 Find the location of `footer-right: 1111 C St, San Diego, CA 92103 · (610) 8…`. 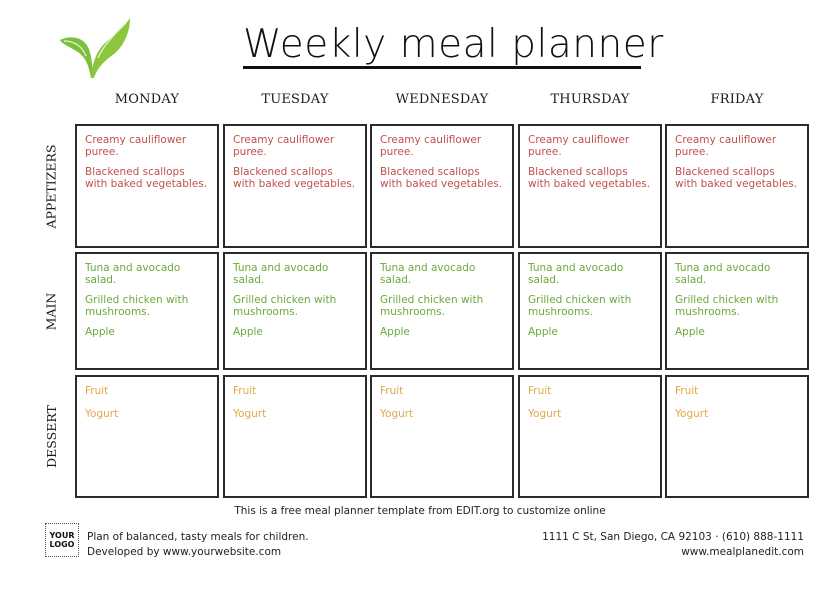

footer-right: 1111 C St, San Diego, CA 92103 · (610) 8… is located at coordinates (673, 545).